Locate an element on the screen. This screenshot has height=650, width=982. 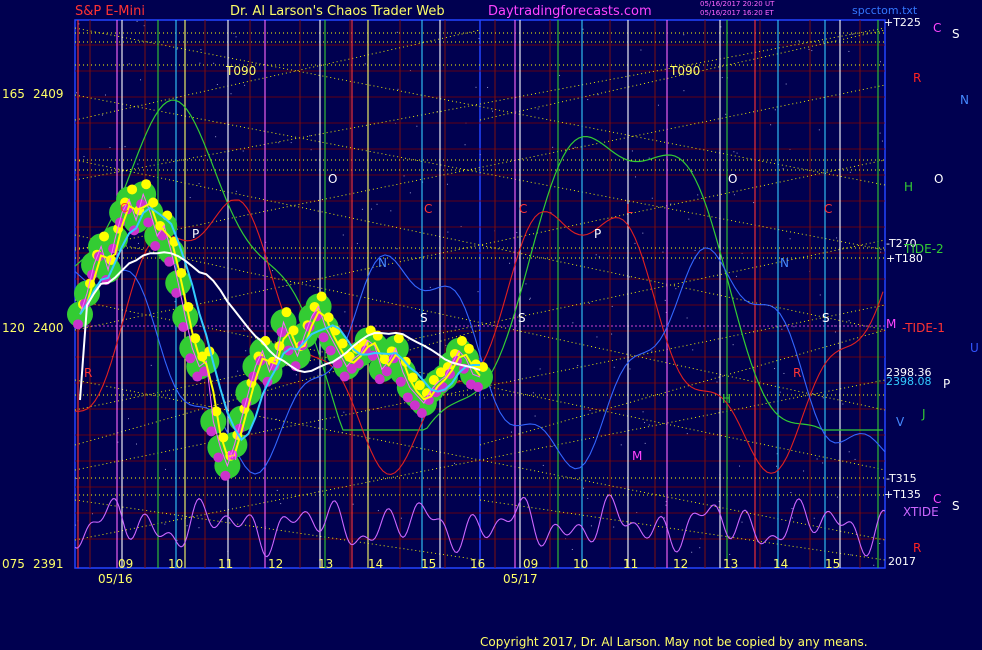
right-label-t225: +T225 is located at coordinates (902, 22).